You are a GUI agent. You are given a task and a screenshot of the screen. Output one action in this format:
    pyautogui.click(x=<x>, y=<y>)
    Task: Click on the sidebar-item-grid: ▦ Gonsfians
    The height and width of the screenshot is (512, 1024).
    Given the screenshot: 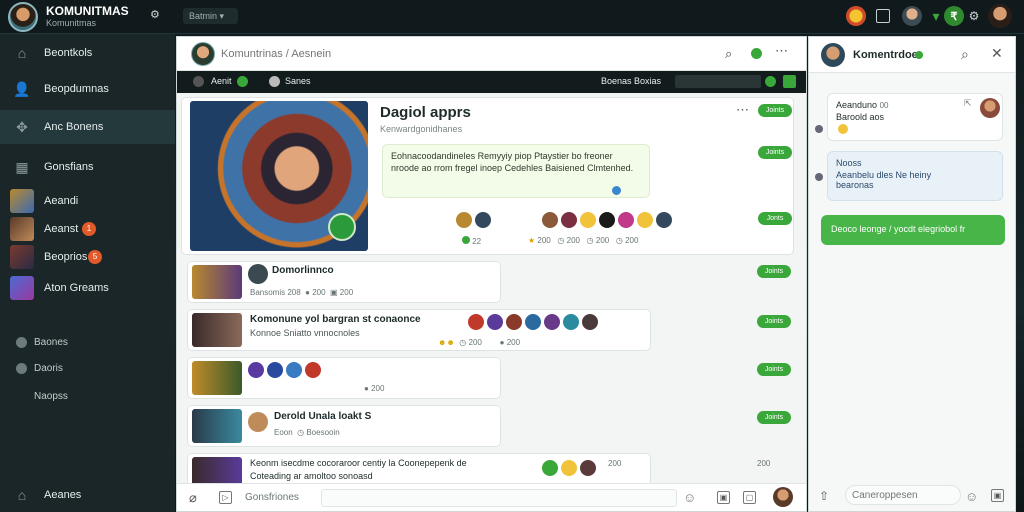 What is the action you would take?
    pyautogui.click(x=87, y=167)
    